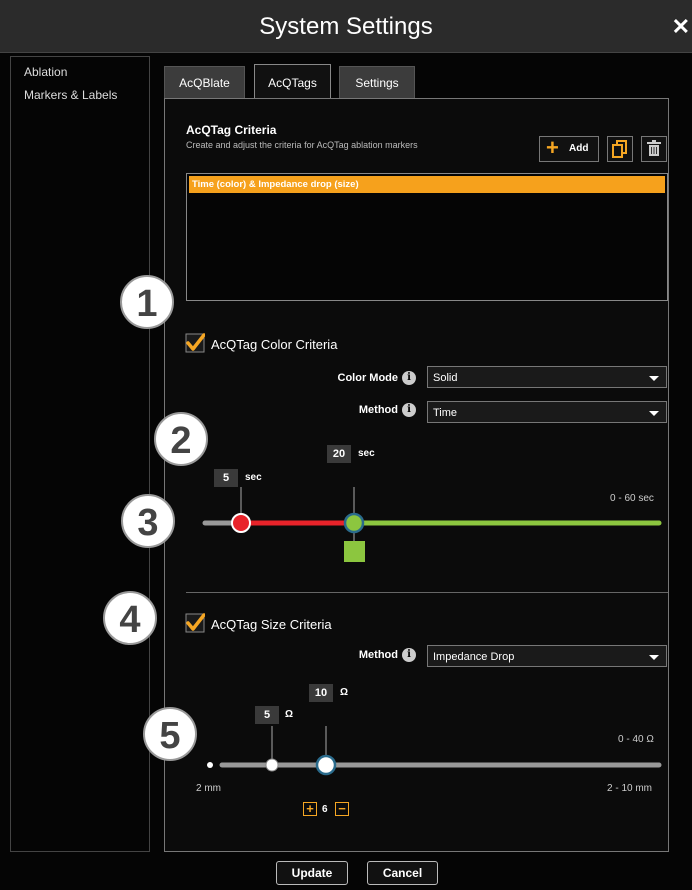  Describe the element at coordinates (271, 624) in the screenshot. I see `size-criteria-label: AcQTag Size Criteria` at that location.